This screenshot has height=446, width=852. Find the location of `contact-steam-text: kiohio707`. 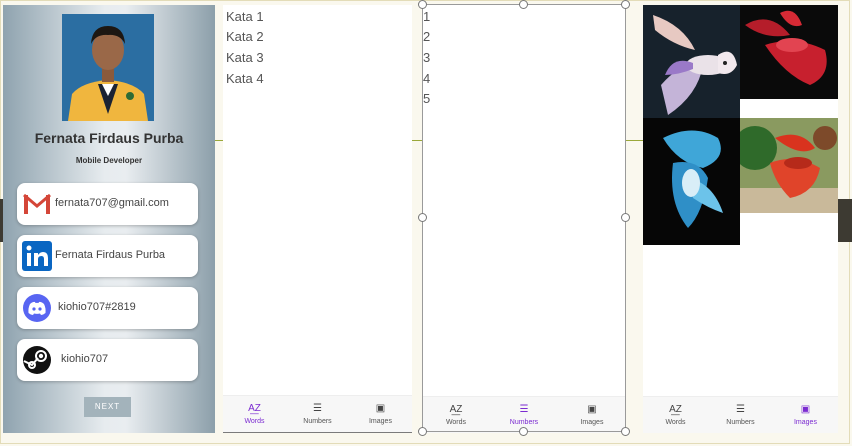

contact-steam-text: kiohio707 is located at coordinates (85, 359).